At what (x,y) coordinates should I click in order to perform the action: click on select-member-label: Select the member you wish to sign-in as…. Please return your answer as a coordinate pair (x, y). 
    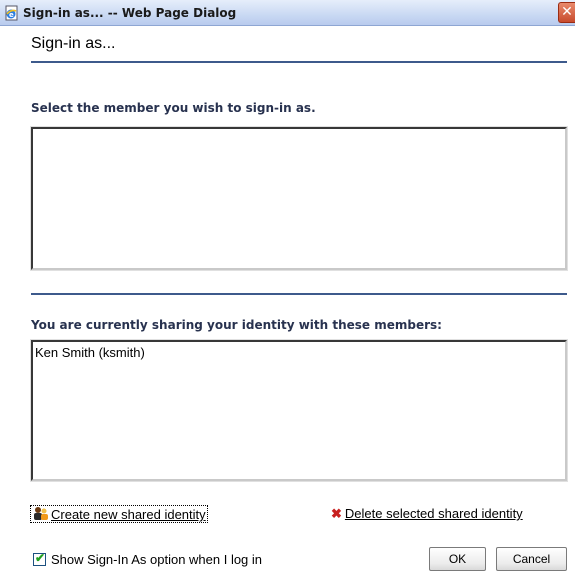
    Looking at the image, I should click on (173, 108).